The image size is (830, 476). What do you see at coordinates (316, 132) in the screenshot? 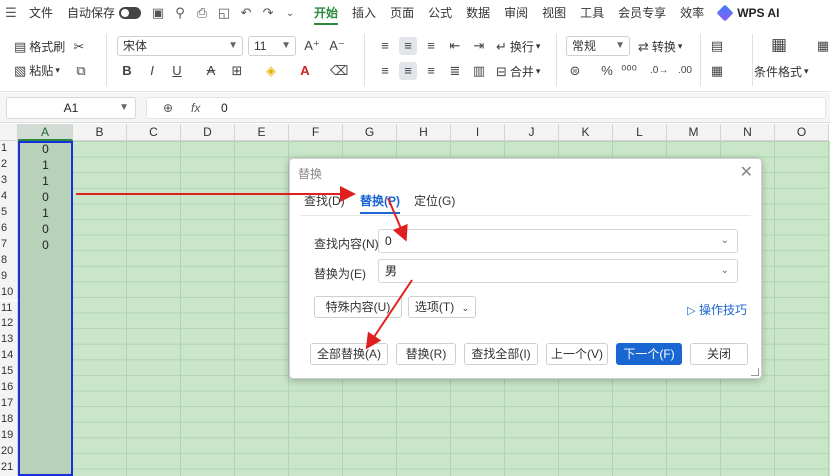
I see `column-header-f: F` at bounding box center [316, 132].